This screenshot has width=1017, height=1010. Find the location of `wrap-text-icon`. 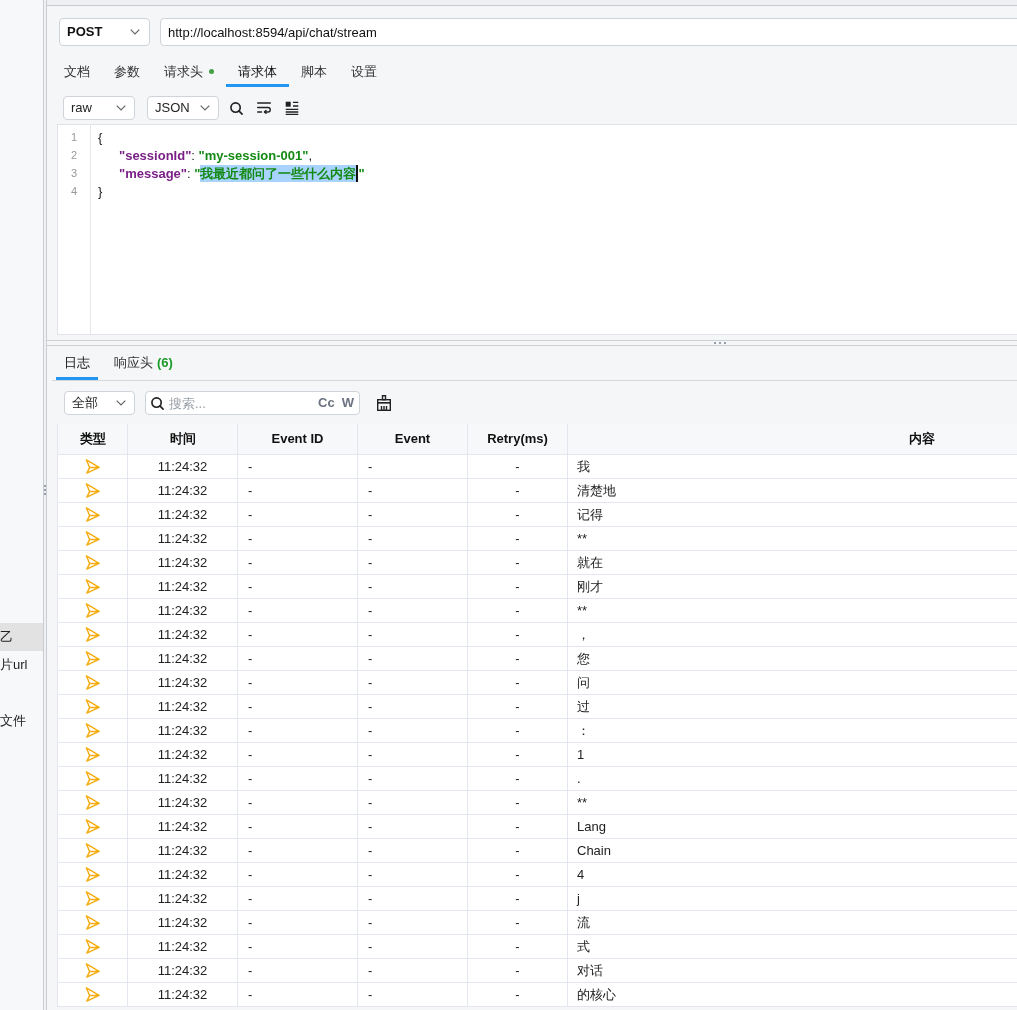

wrap-text-icon is located at coordinates (264, 108).